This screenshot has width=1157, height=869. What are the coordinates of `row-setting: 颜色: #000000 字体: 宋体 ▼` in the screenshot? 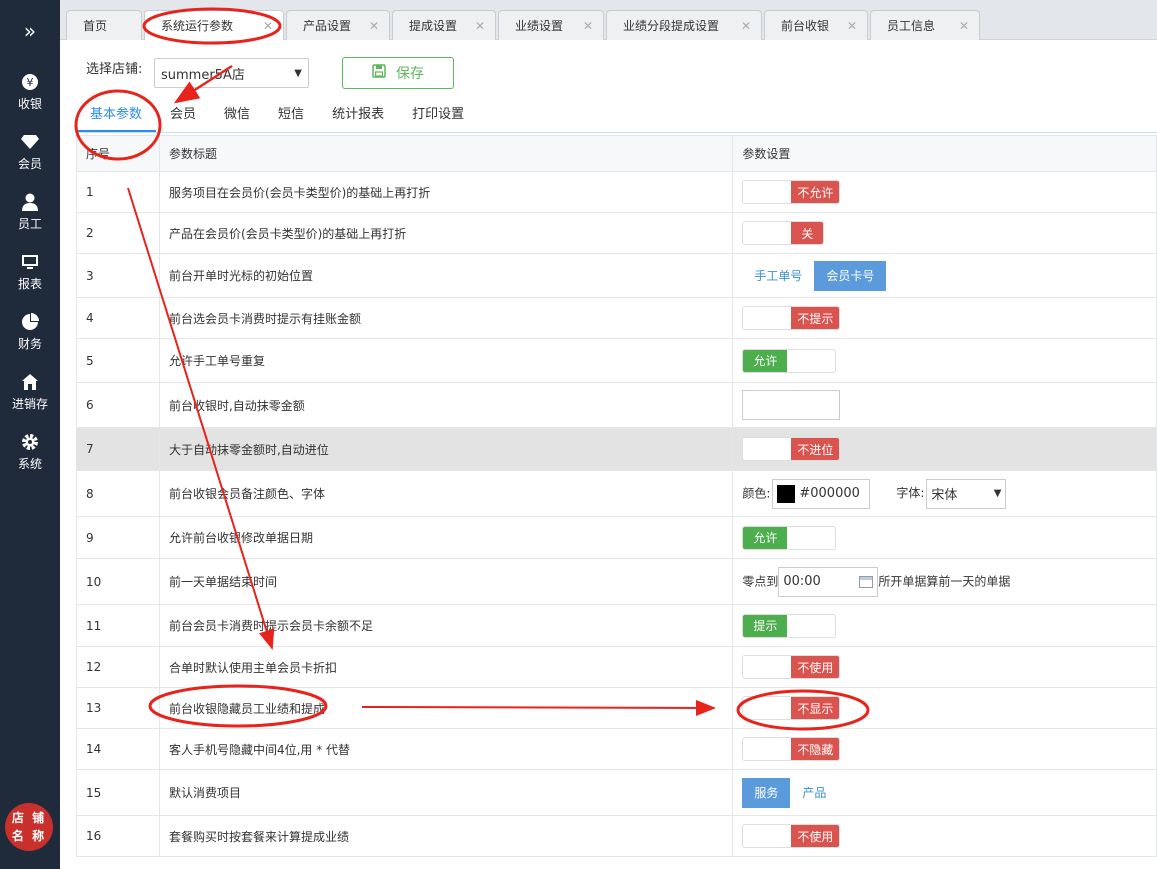 It's located at (944, 493).